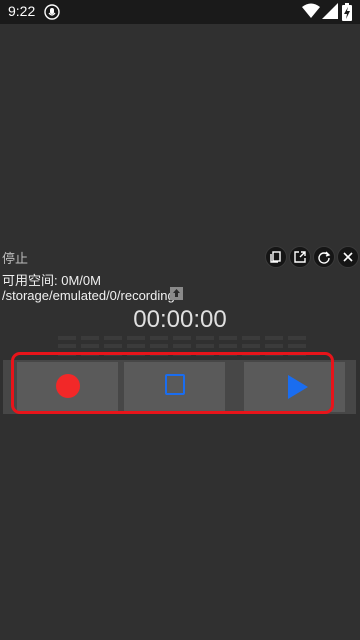 Image resolution: width=360 pixels, height=640 pixels. Describe the element at coordinates (175, 384) in the screenshot. I see `stop-icon` at that location.